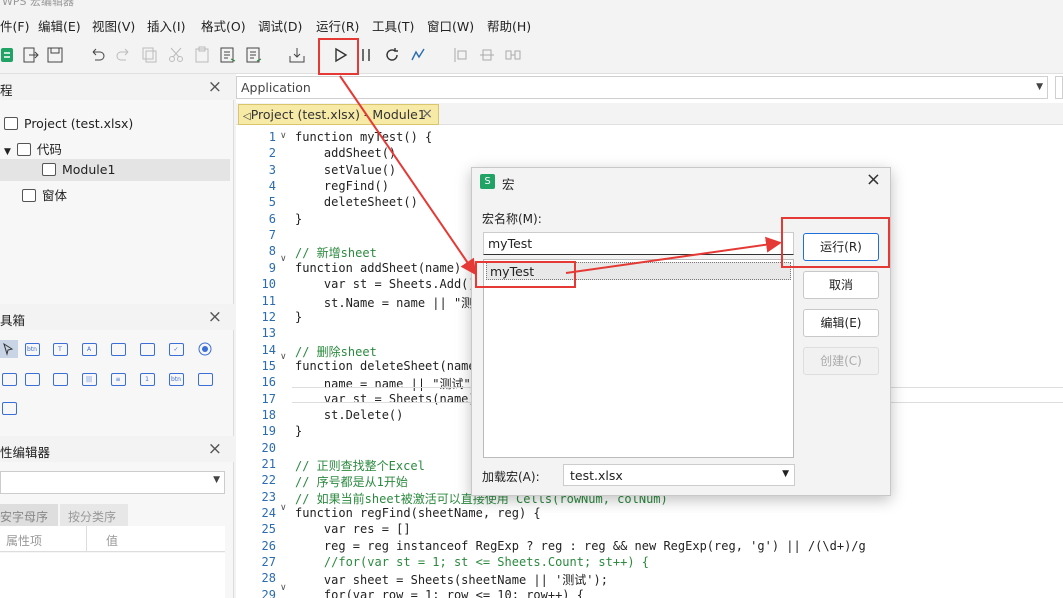 The width and height of the screenshot is (1063, 598). Describe the element at coordinates (205, 349) in the screenshot. I see `radio-tool-icon` at that location.